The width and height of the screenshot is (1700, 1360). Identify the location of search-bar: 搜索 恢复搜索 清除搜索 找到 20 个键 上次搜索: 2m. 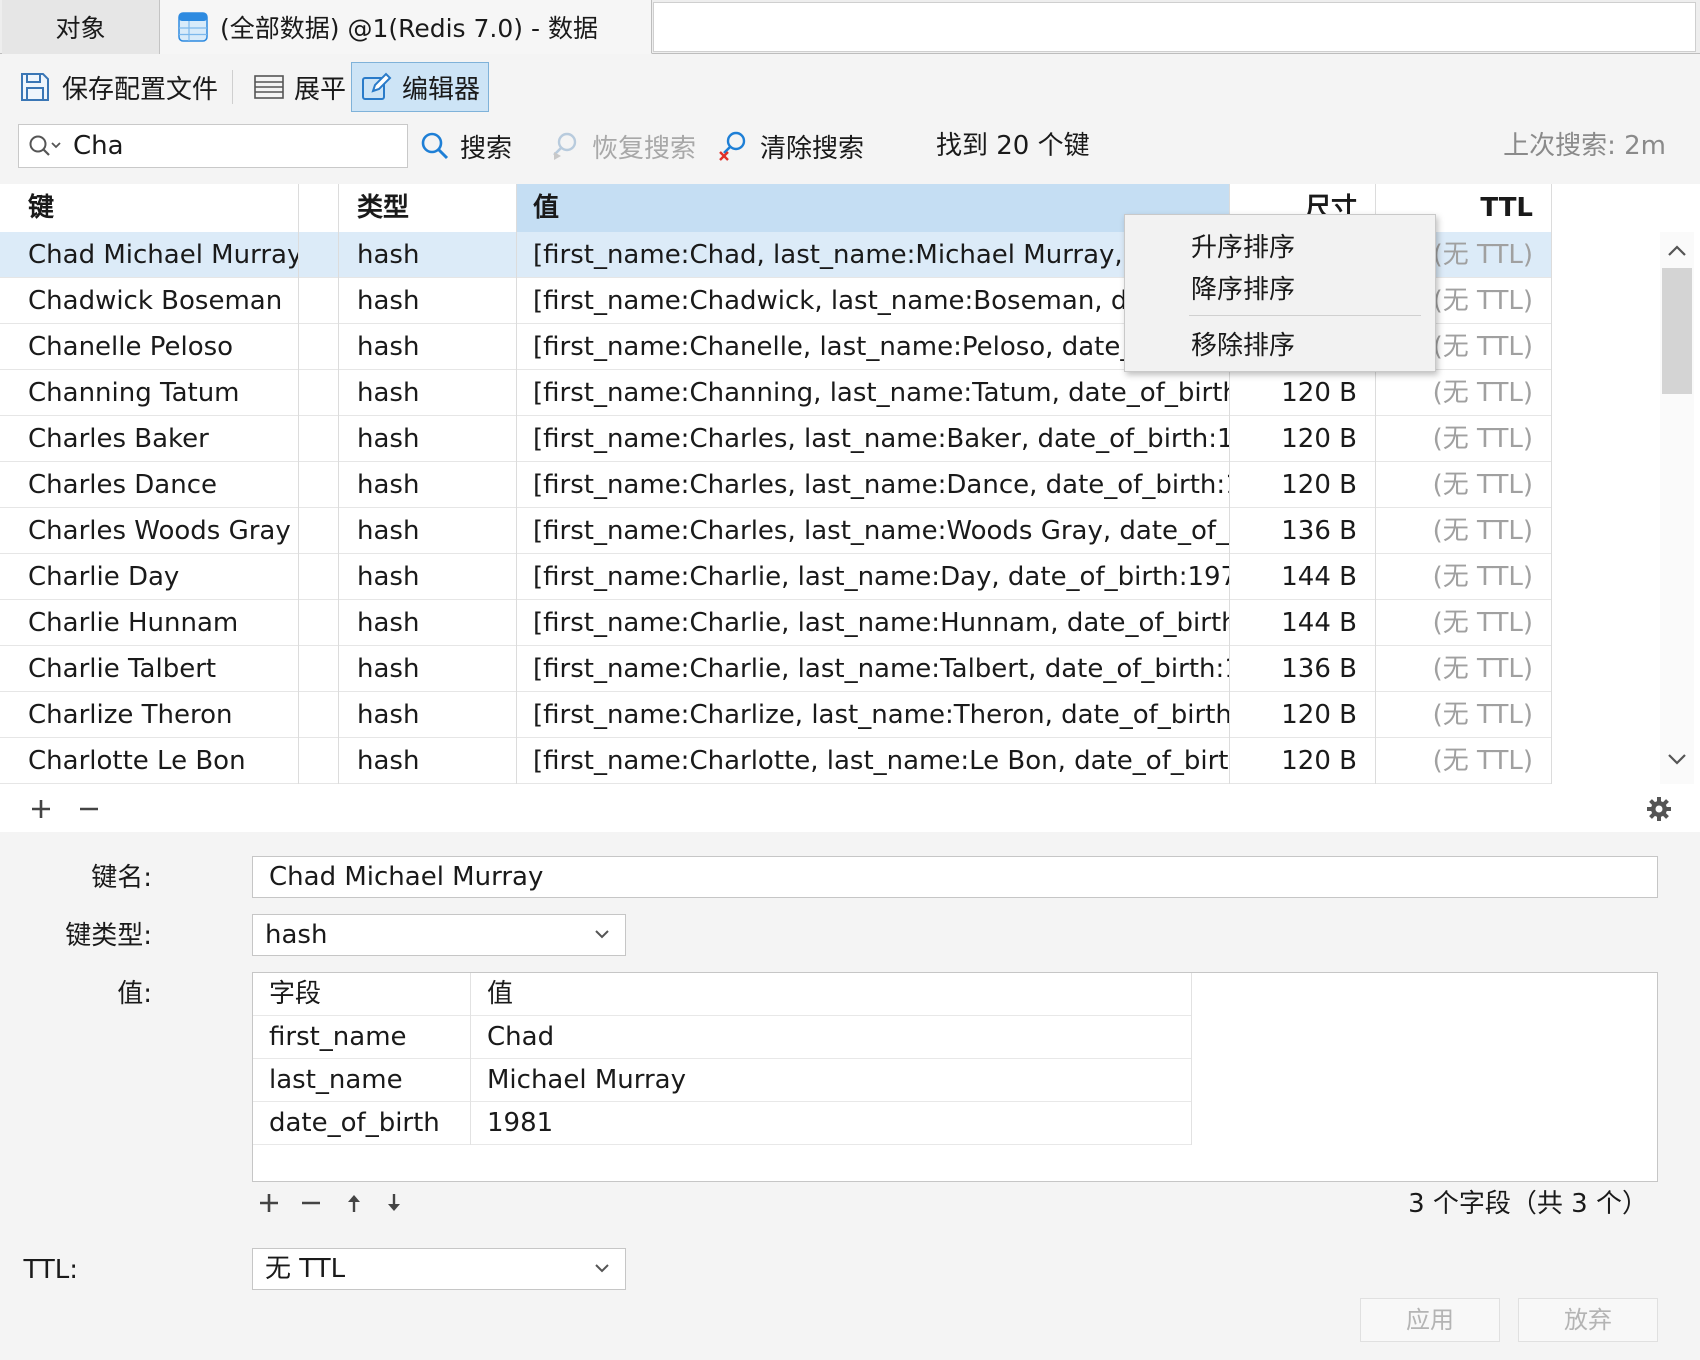
(850, 151).